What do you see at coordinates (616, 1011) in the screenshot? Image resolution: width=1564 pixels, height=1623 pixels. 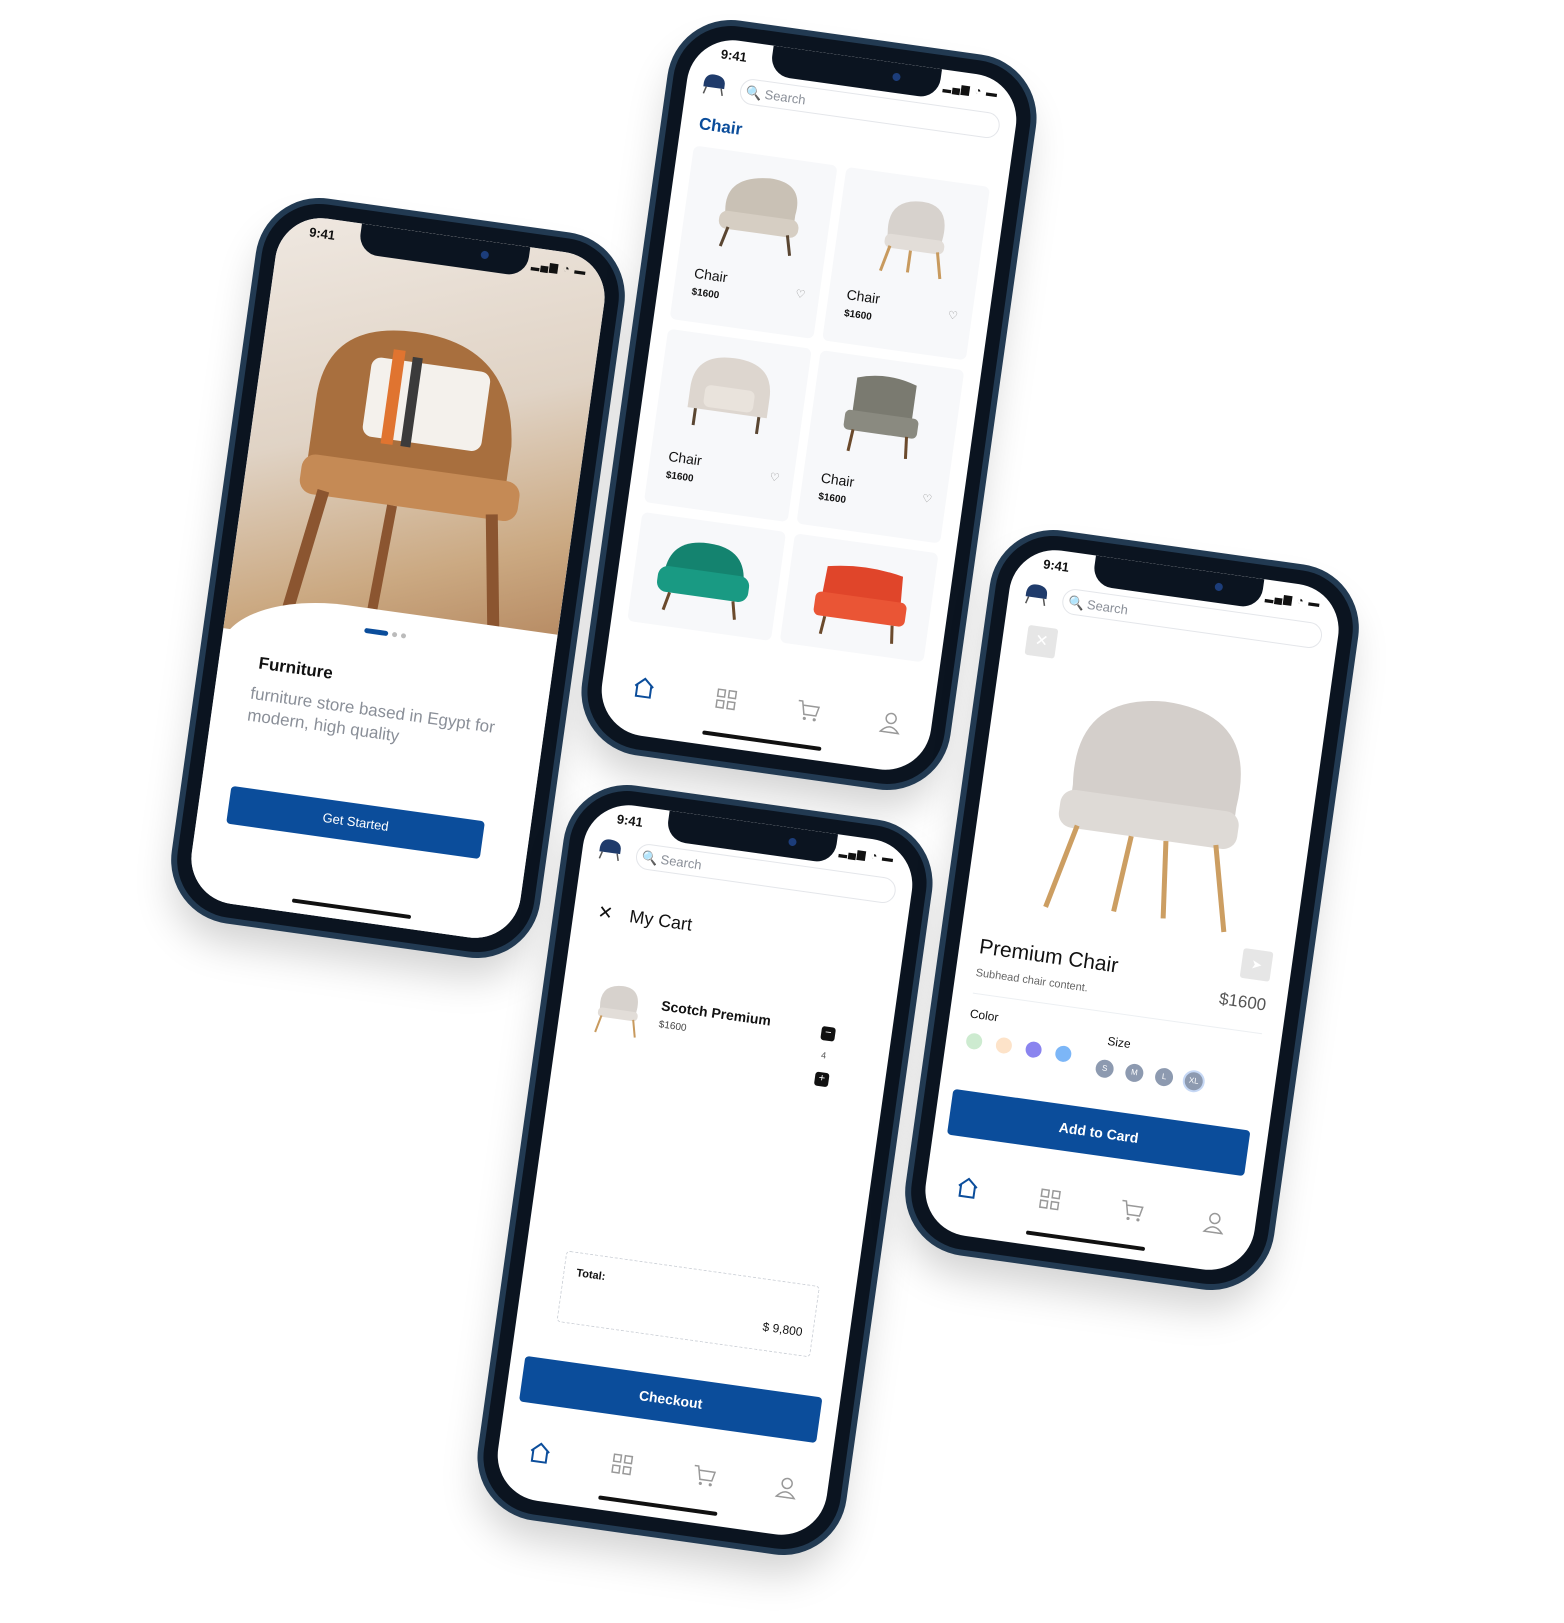 I see `cart-item-image` at bounding box center [616, 1011].